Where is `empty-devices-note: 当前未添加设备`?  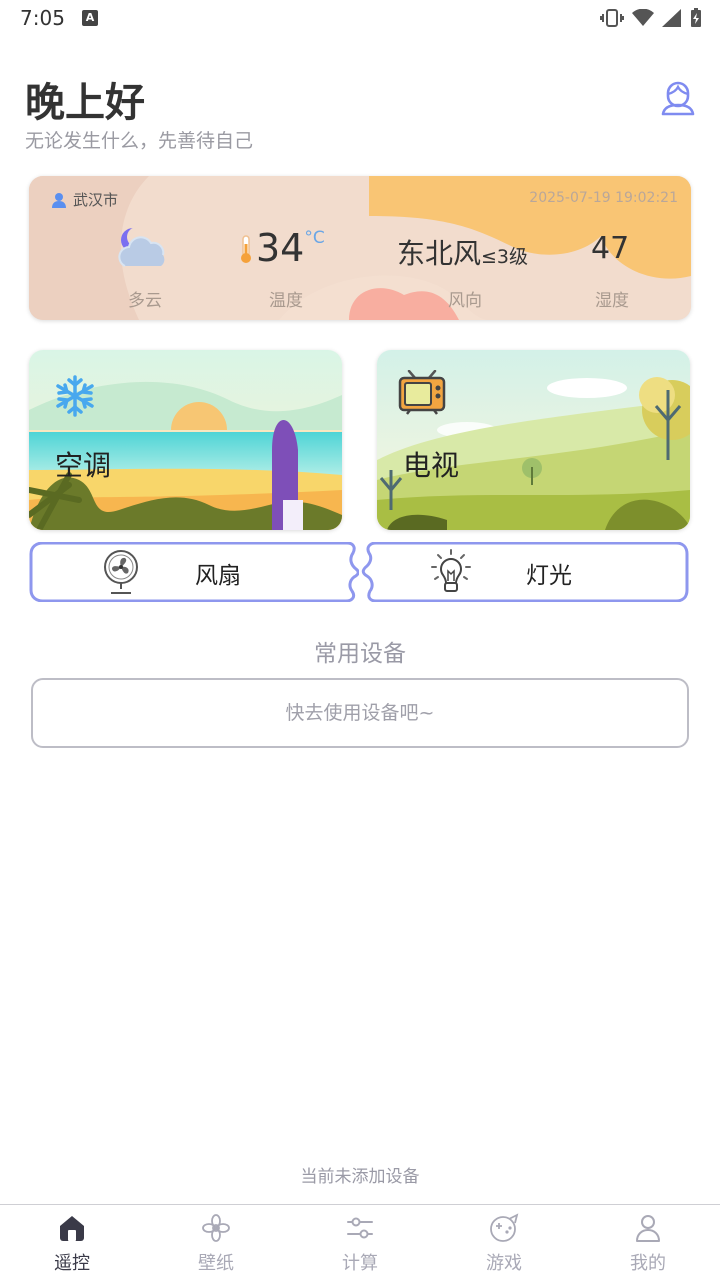
empty-devices-note: 当前未添加设备 is located at coordinates (360, 1177).